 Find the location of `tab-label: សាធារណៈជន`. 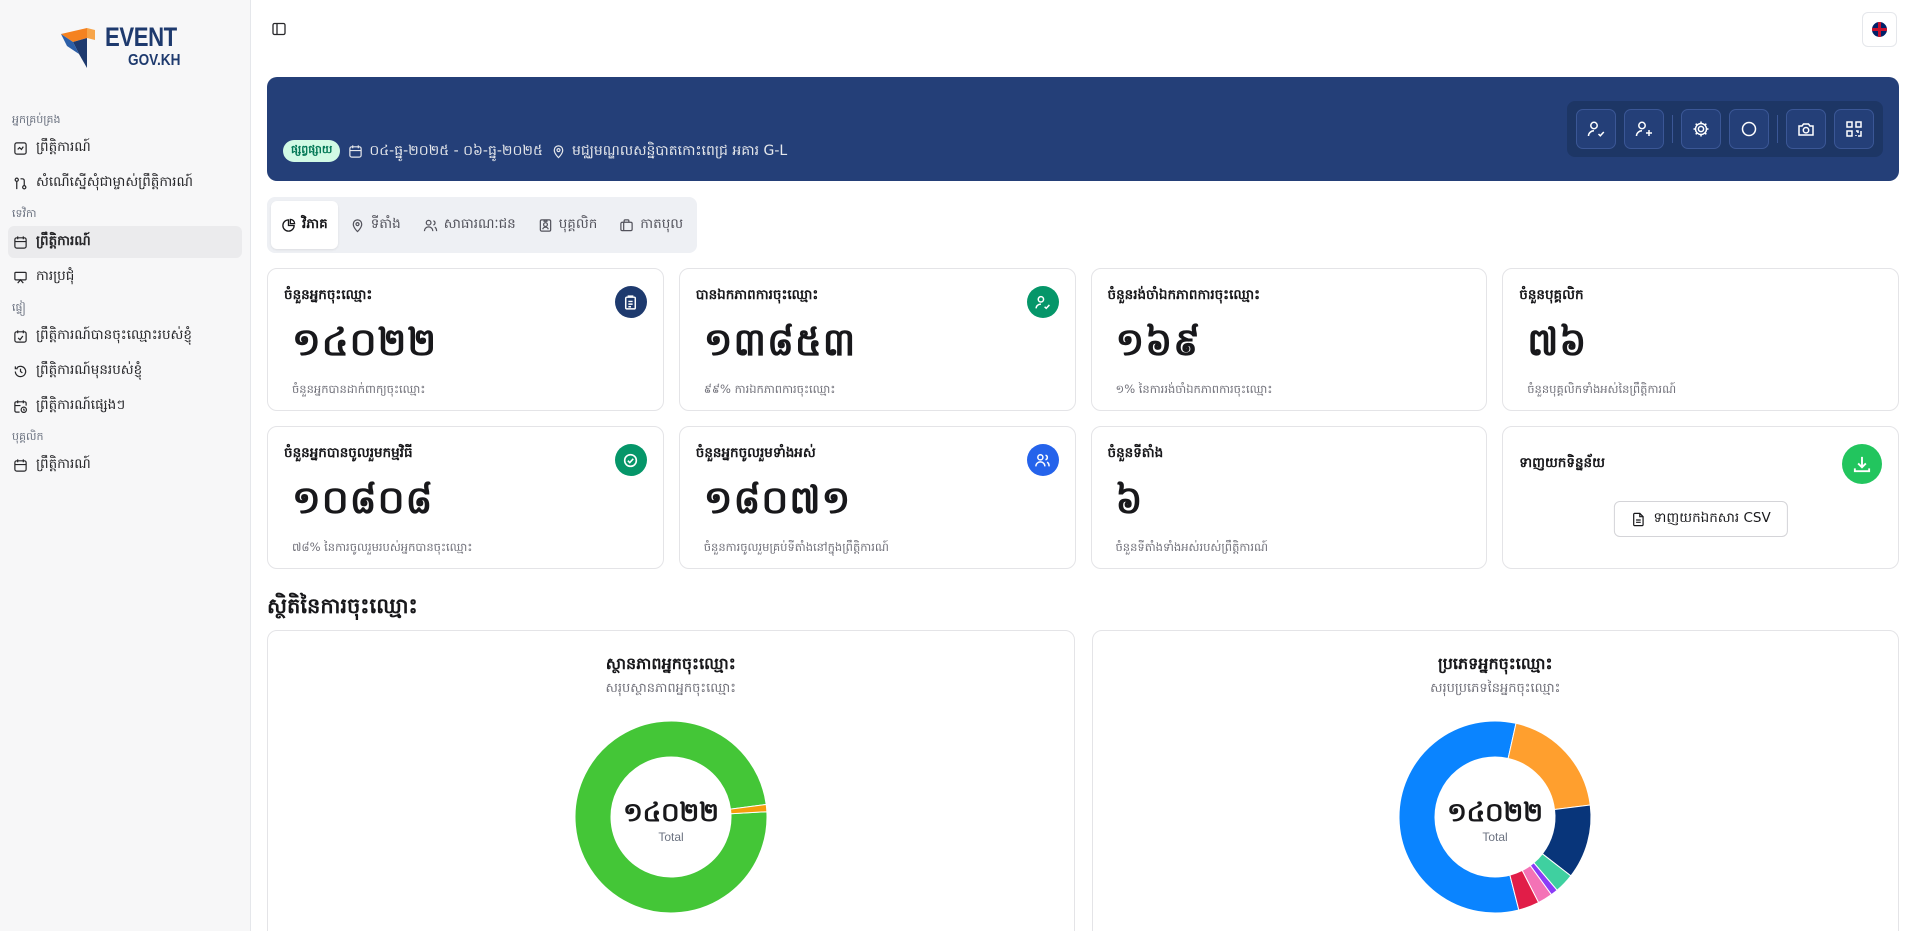

tab-label: សាធារណៈជន is located at coordinates (479, 224).